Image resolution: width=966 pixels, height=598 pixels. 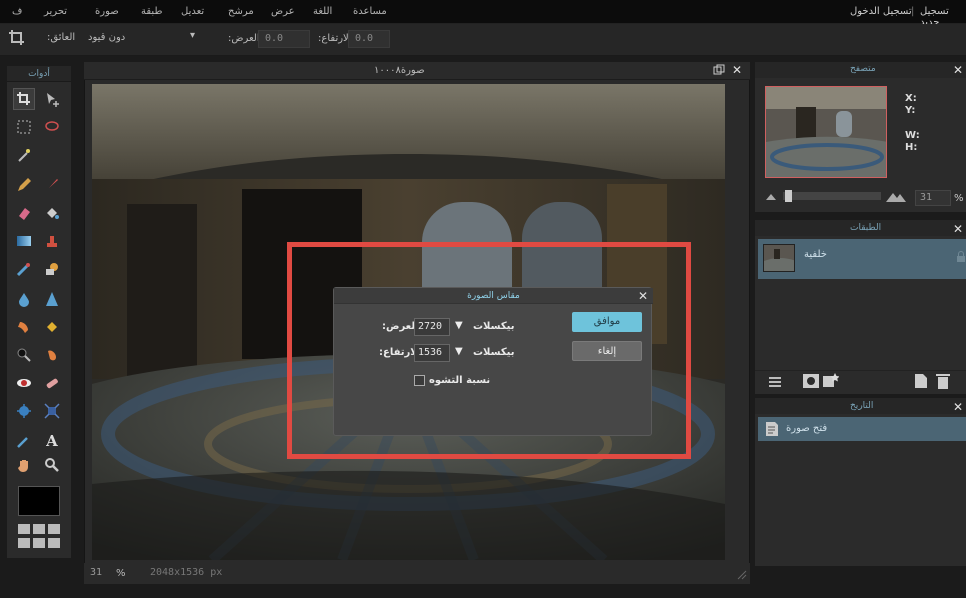 What do you see at coordinates (772, 197) in the screenshot?
I see `zoom-out-mountain-icon` at bounding box center [772, 197].